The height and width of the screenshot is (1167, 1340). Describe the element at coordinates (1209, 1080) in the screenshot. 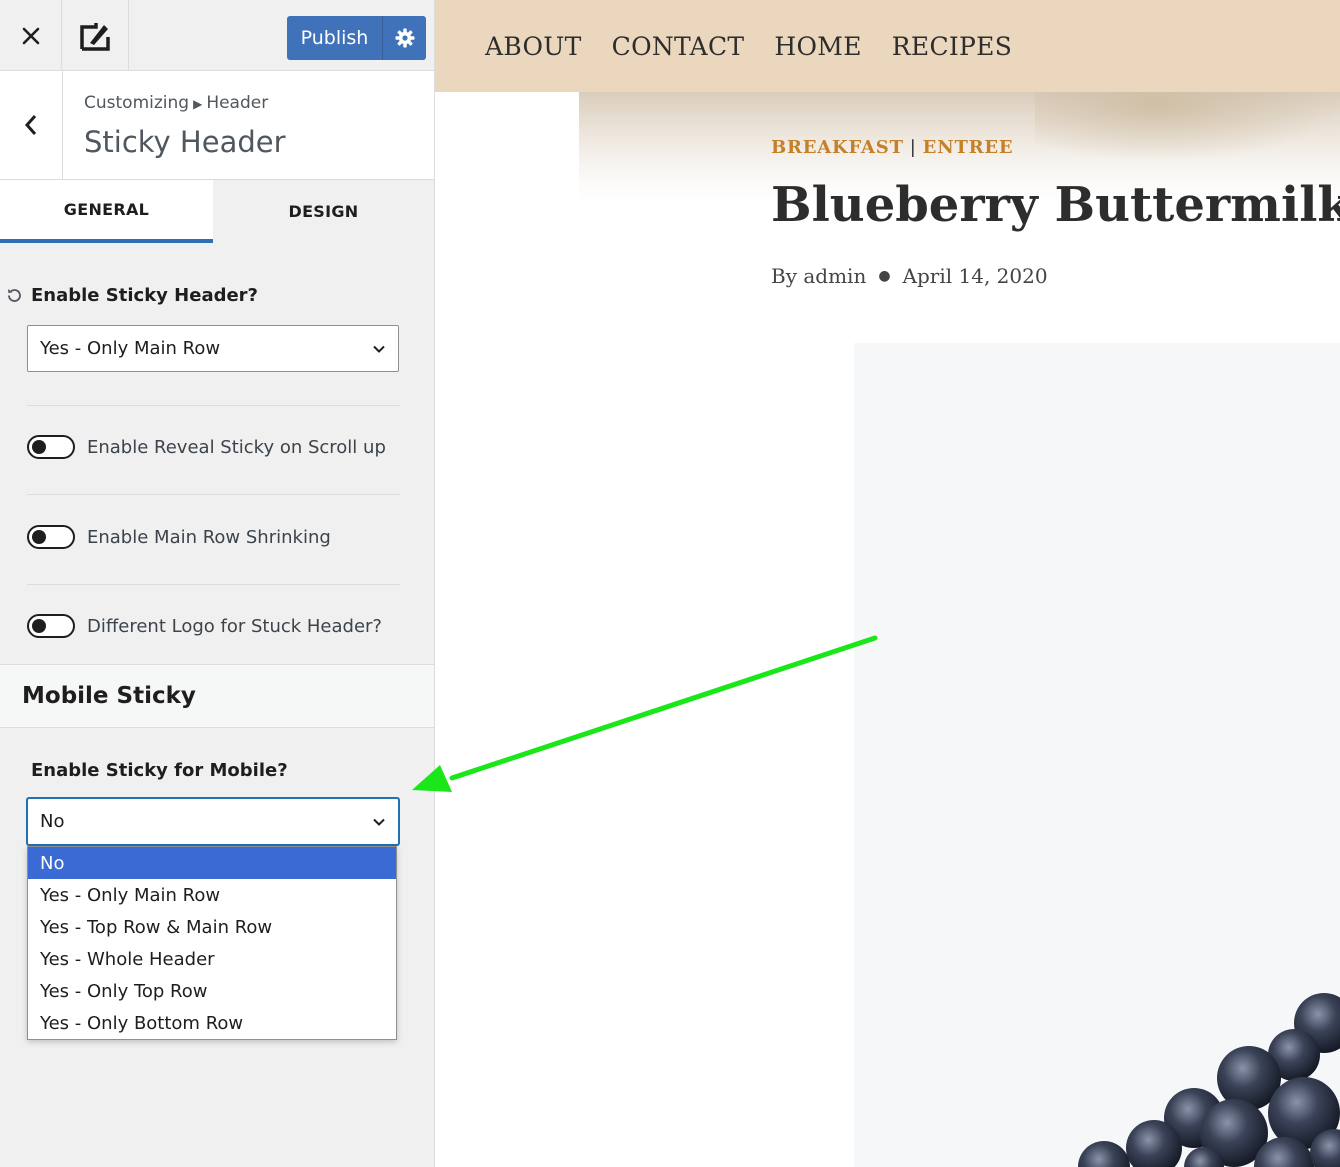

I see `blueberries-image` at that location.